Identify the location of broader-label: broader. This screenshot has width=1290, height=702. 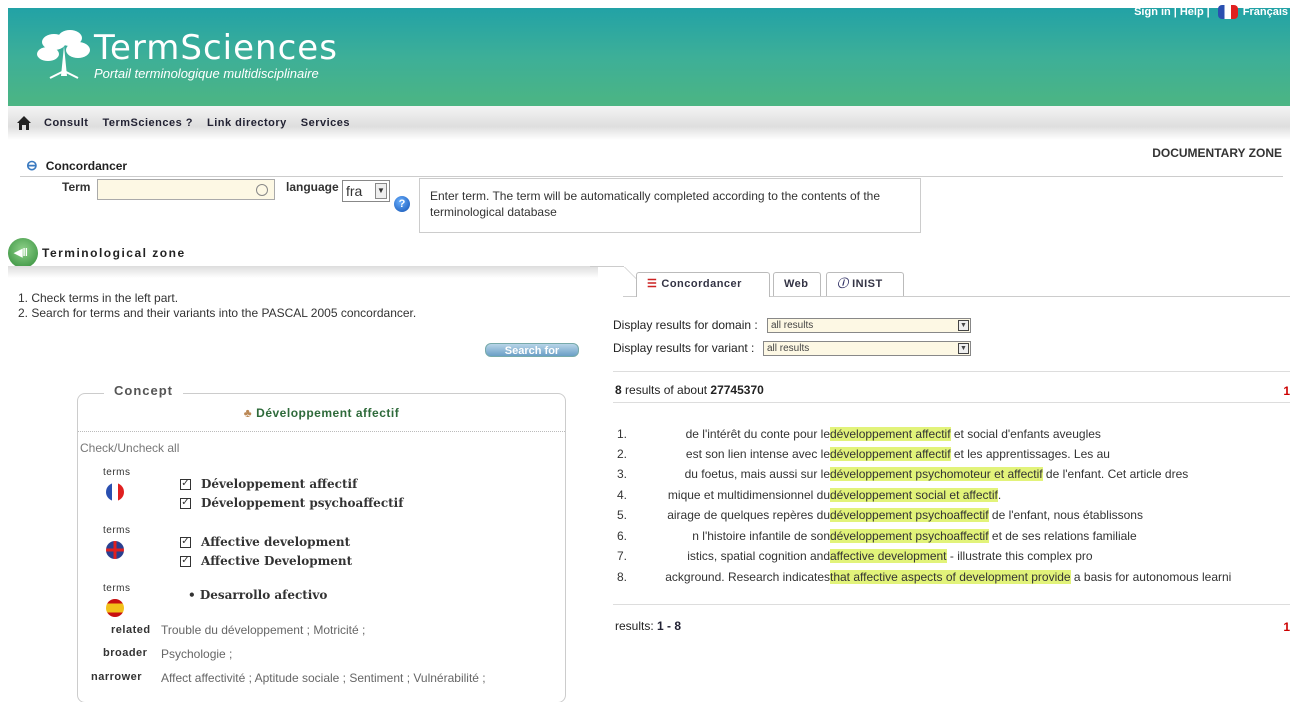
(125, 653).